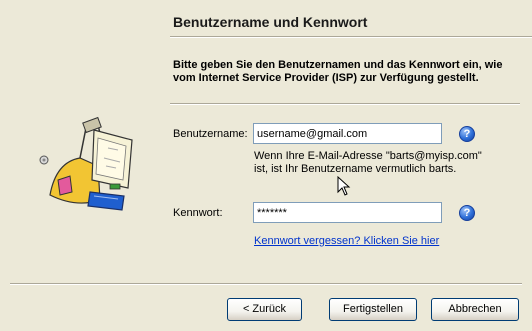 The width and height of the screenshot is (532, 331). Describe the element at coordinates (346, 241) in the screenshot. I see `forgot-password-link: Kennwort vergessen? Klicken Sie hier` at that location.